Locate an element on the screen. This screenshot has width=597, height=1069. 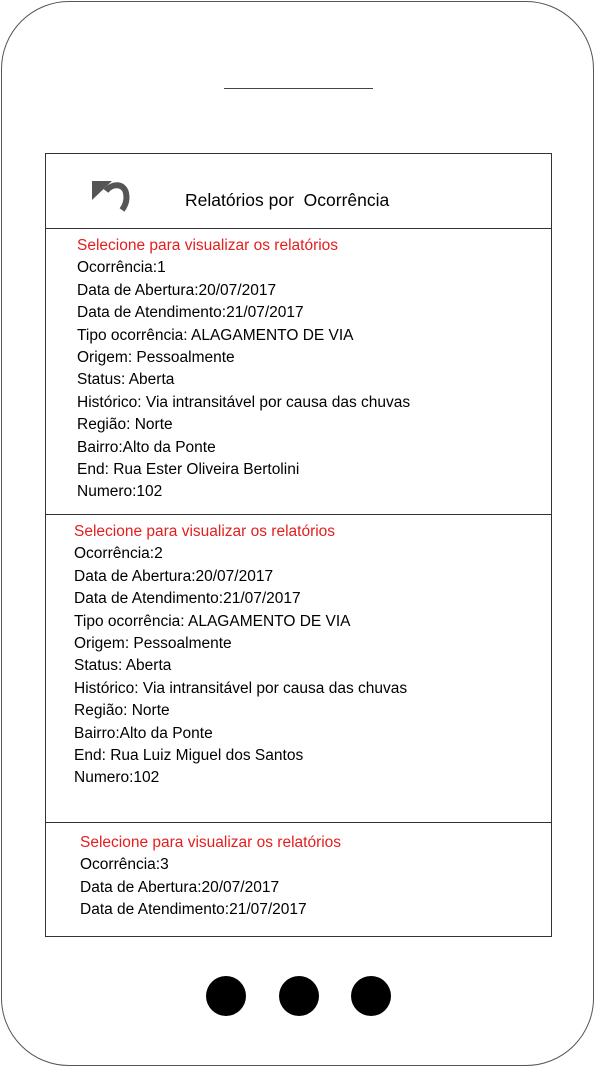
hardware-button-right is located at coordinates (371, 996).